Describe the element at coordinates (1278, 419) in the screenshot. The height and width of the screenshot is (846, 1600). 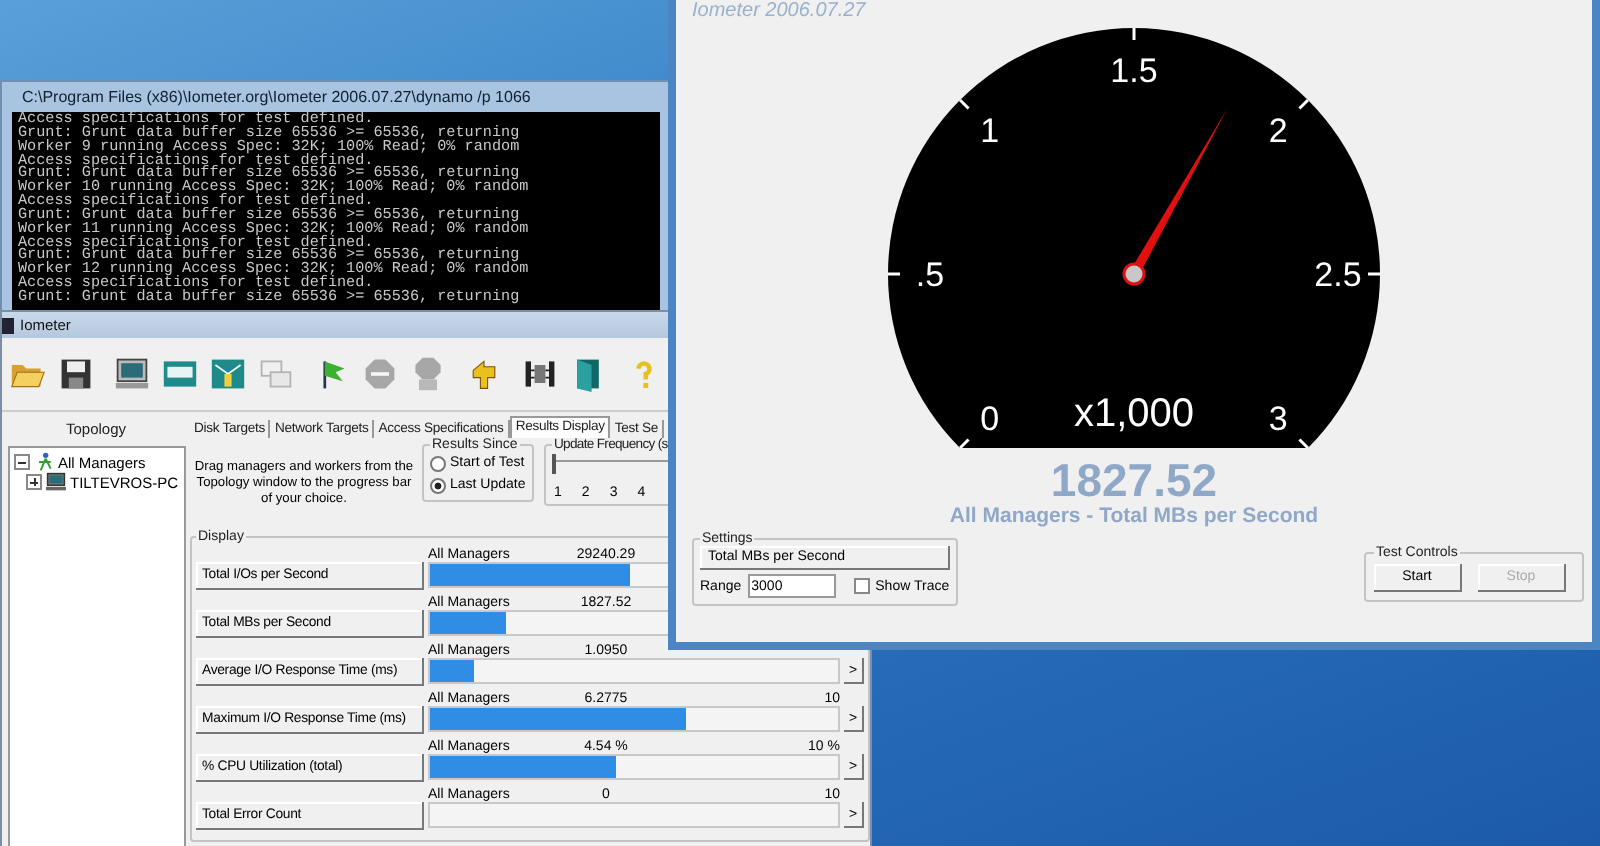
I see `scale-label: 3` at that location.